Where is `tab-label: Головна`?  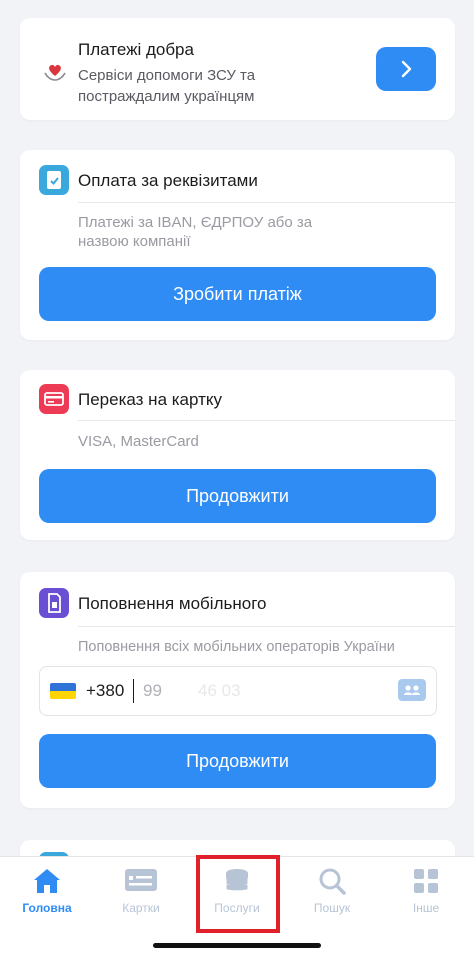
tab-label: Головна is located at coordinates (47, 908).